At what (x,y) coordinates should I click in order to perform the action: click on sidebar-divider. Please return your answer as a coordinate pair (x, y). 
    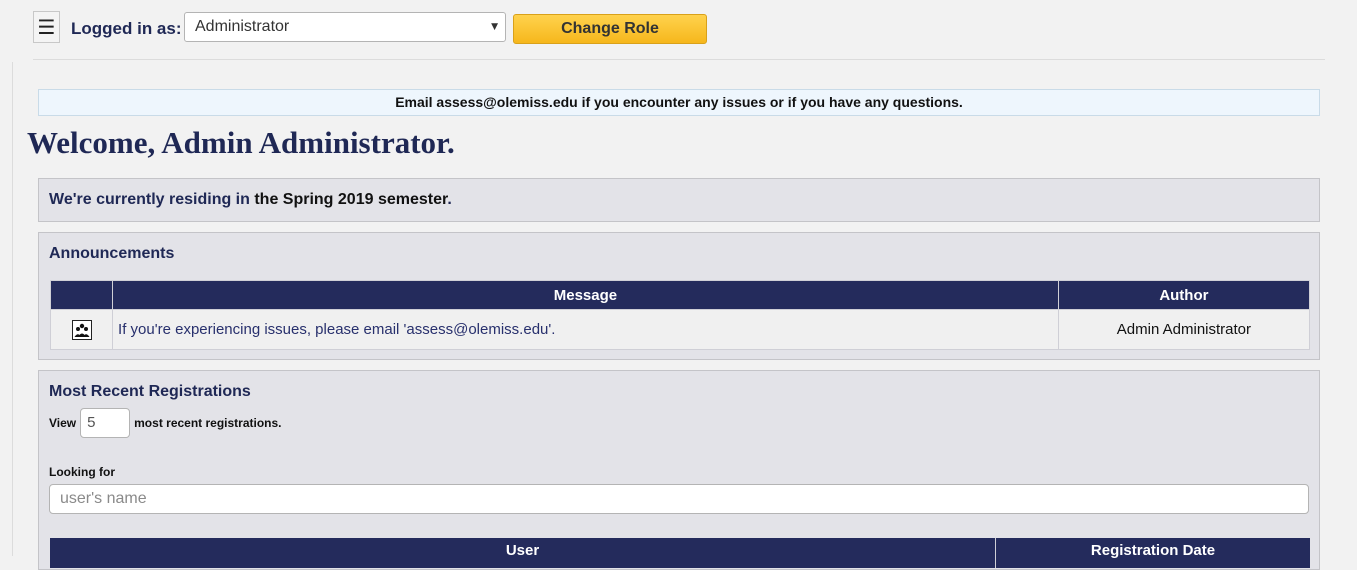
    Looking at the image, I should click on (12, 309).